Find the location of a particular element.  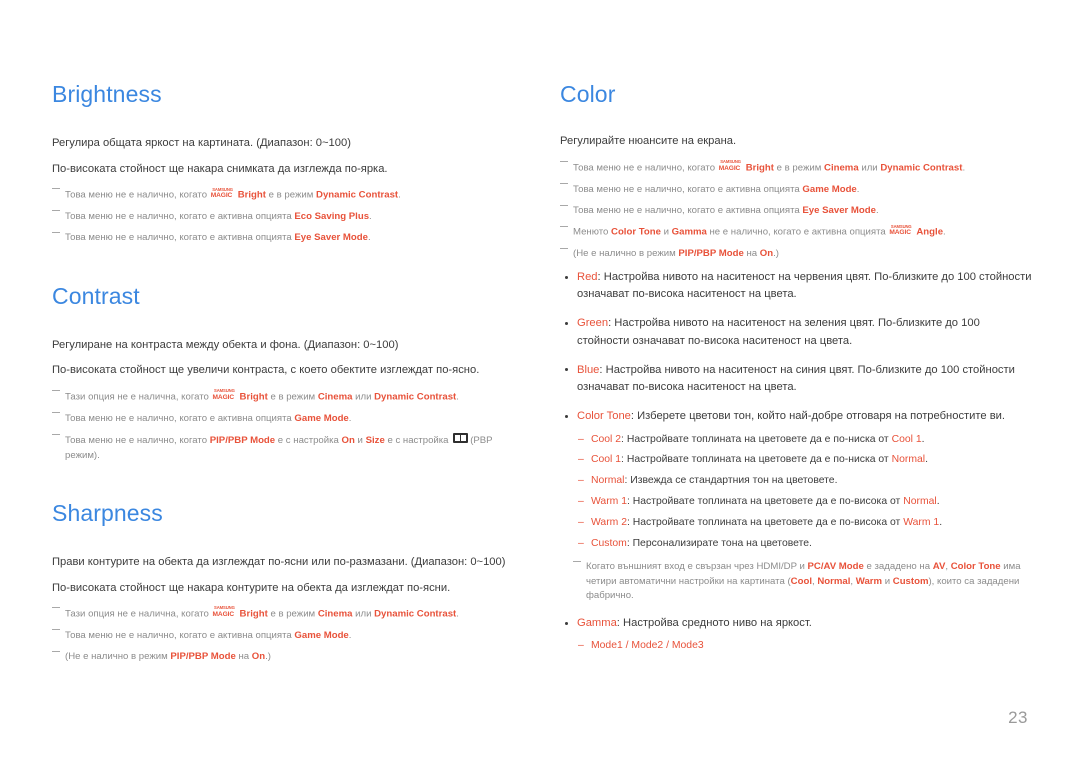

list-item: Mode1 / Mode2 / Mode3 is located at coordinates (804, 646).